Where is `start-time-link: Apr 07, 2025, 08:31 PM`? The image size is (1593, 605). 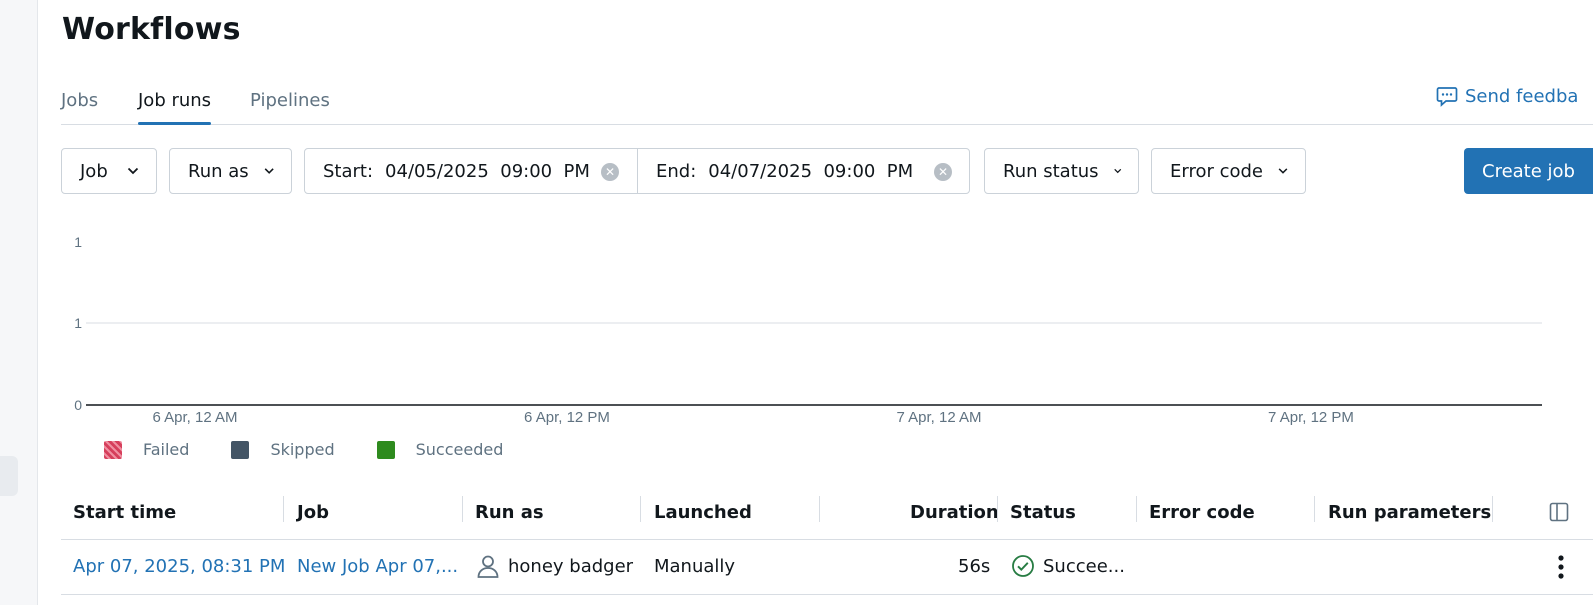 start-time-link: Apr 07, 2025, 08:31 PM is located at coordinates (179, 566).